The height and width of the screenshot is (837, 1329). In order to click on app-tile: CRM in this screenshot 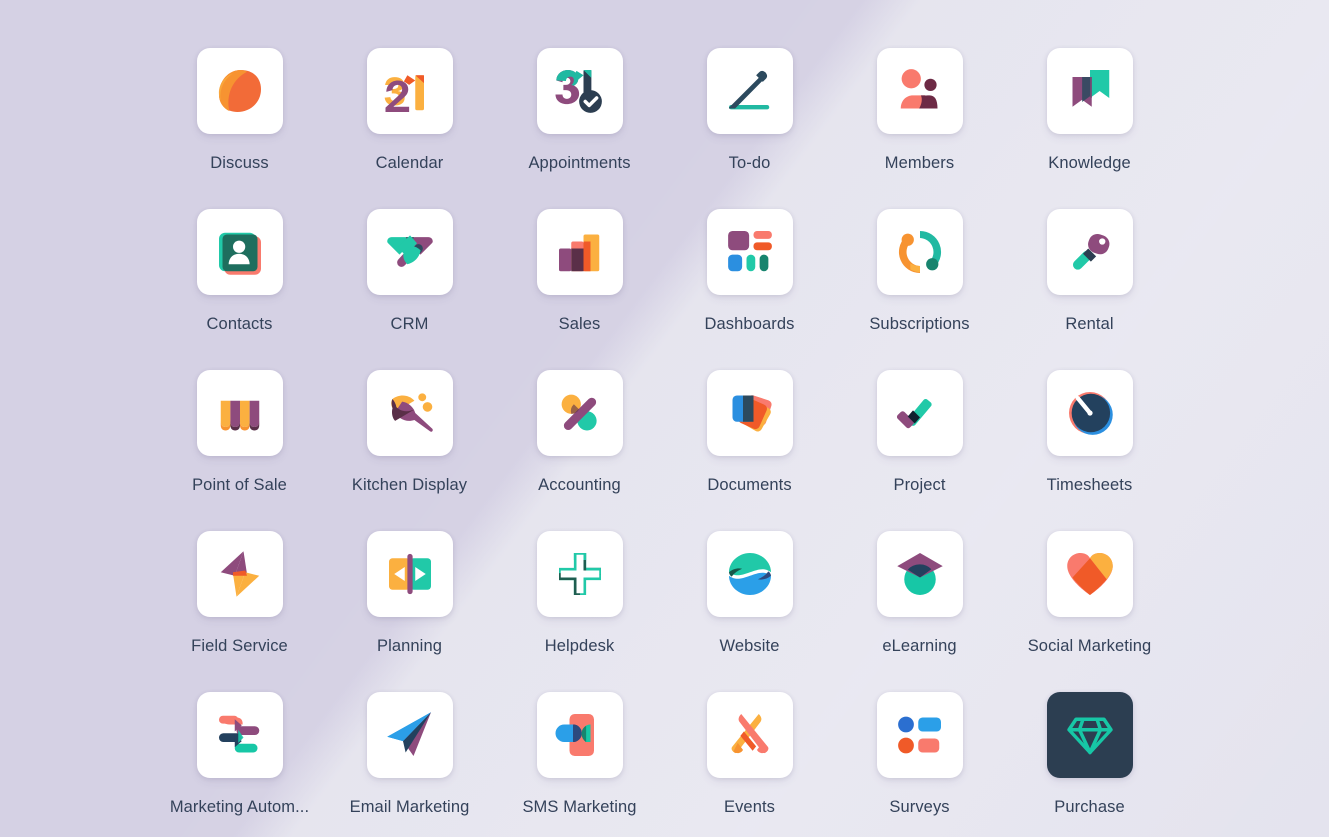, I will do `click(410, 289)`.